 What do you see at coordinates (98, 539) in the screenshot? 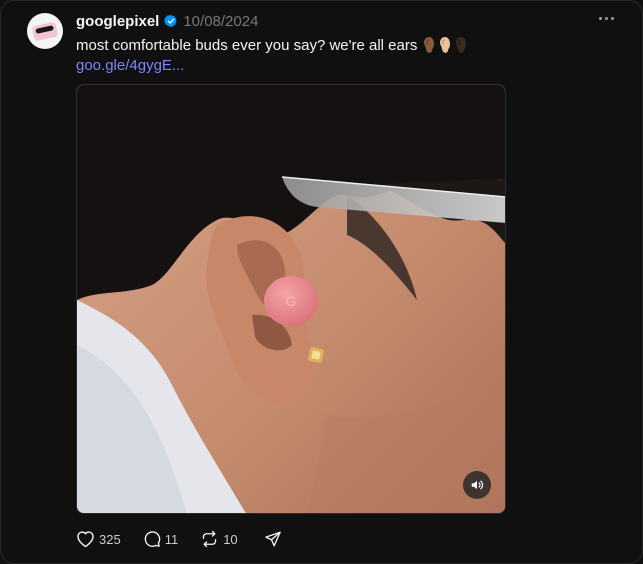
I see `like-button: 325` at bounding box center [98, 539].